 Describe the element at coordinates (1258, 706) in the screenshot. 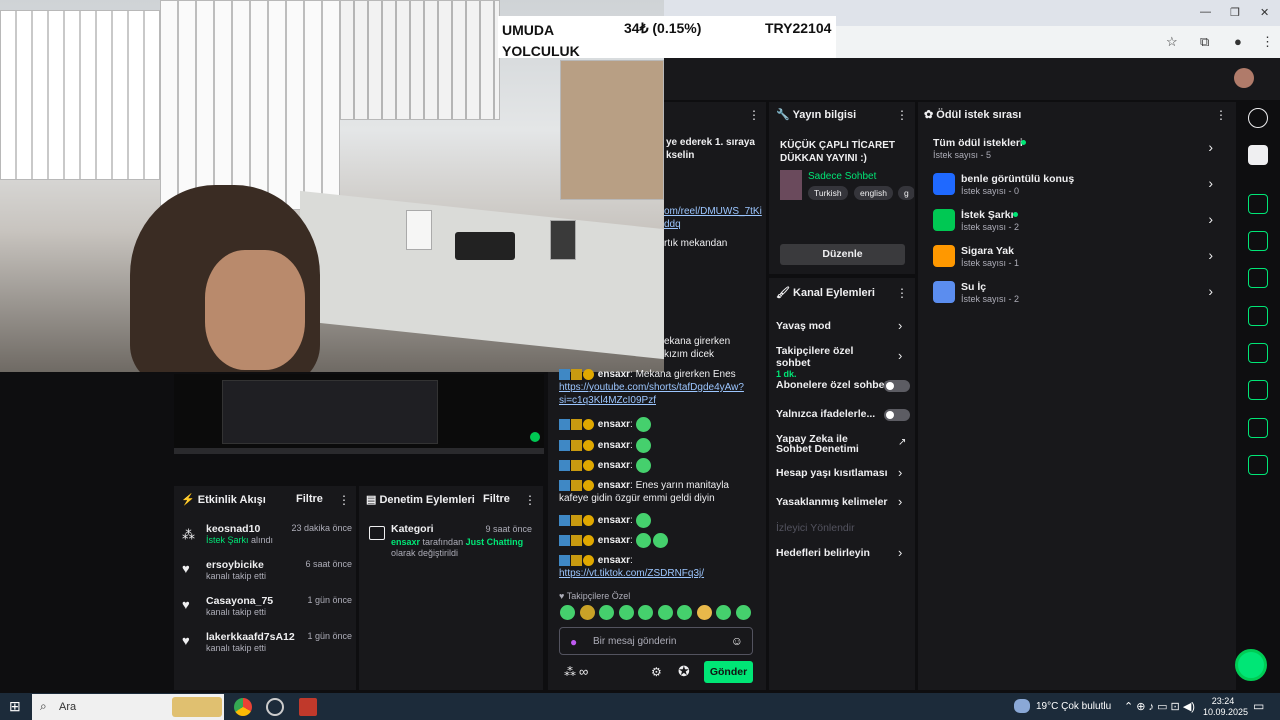

I see `notification-icon: ▭` at that location.